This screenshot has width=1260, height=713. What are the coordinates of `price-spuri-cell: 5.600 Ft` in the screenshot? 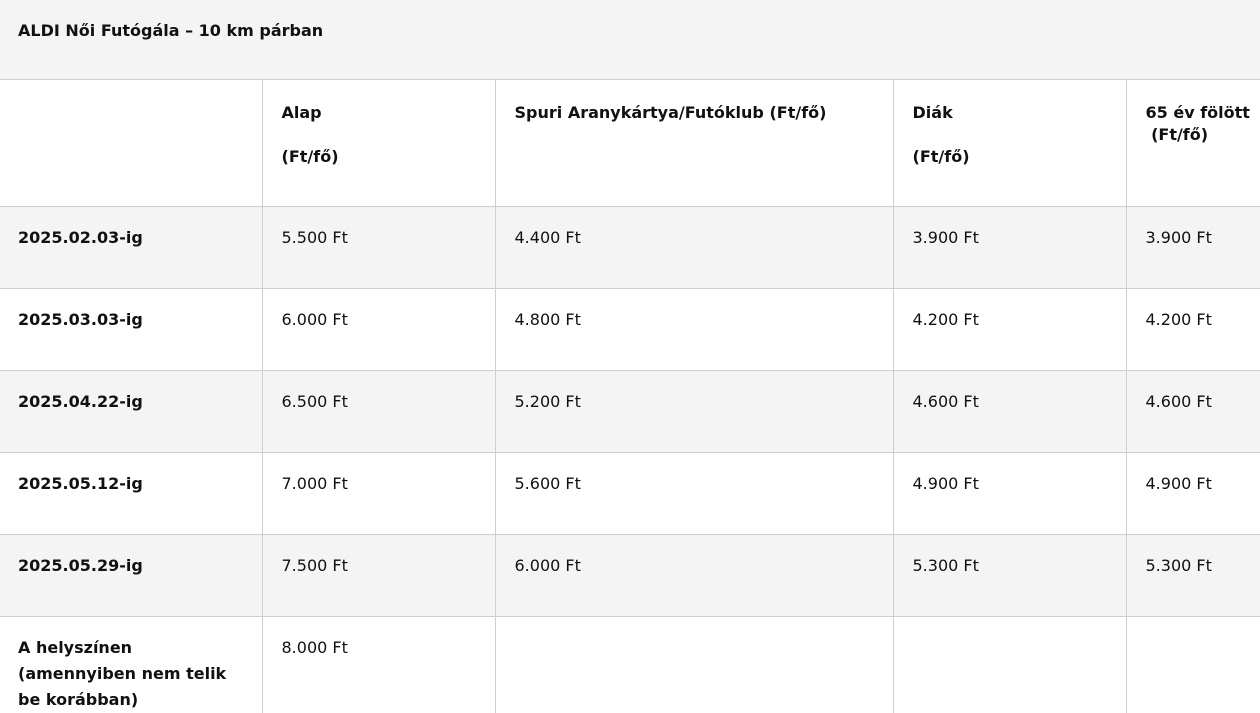 It's located at (694, 493).